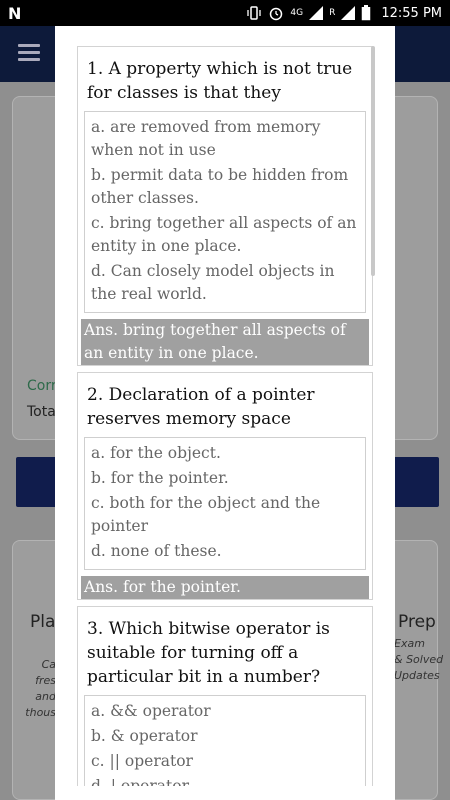 Image resolution: width=450 pixels, height=800 pixels. Describe the element at coordinates (411, 13) in the screenshot. I see `clock: 12:55 PM` at that location.